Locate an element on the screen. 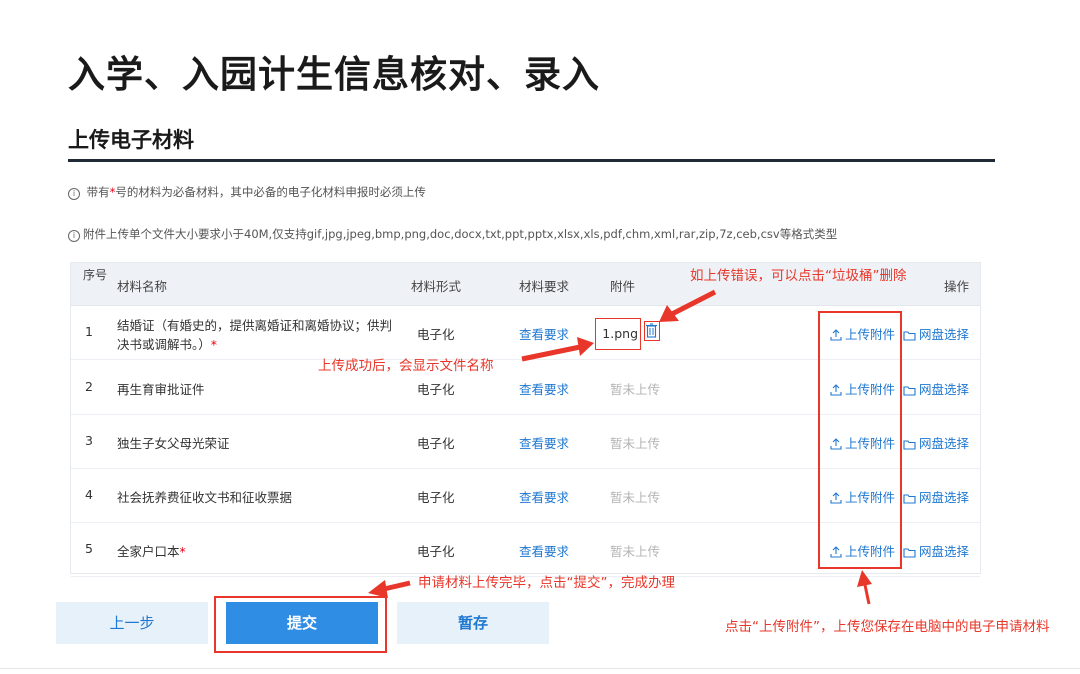 This screenshot has height=674, width=1080. material-name-text: 全家户口本 is located at coordinates (148, 551).